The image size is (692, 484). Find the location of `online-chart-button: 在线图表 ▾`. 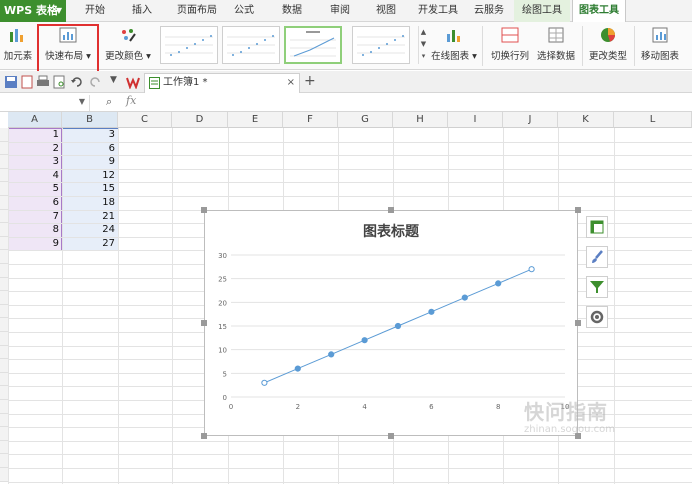

online-chart-button: 在线图表 ▾ is located at coordinates (454, 46).